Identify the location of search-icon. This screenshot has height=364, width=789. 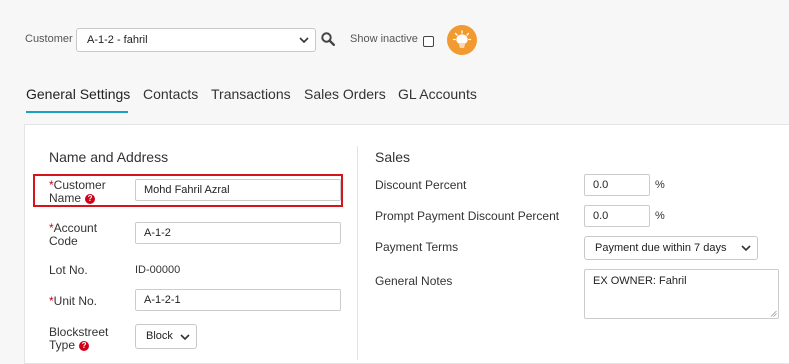
(328, 39).